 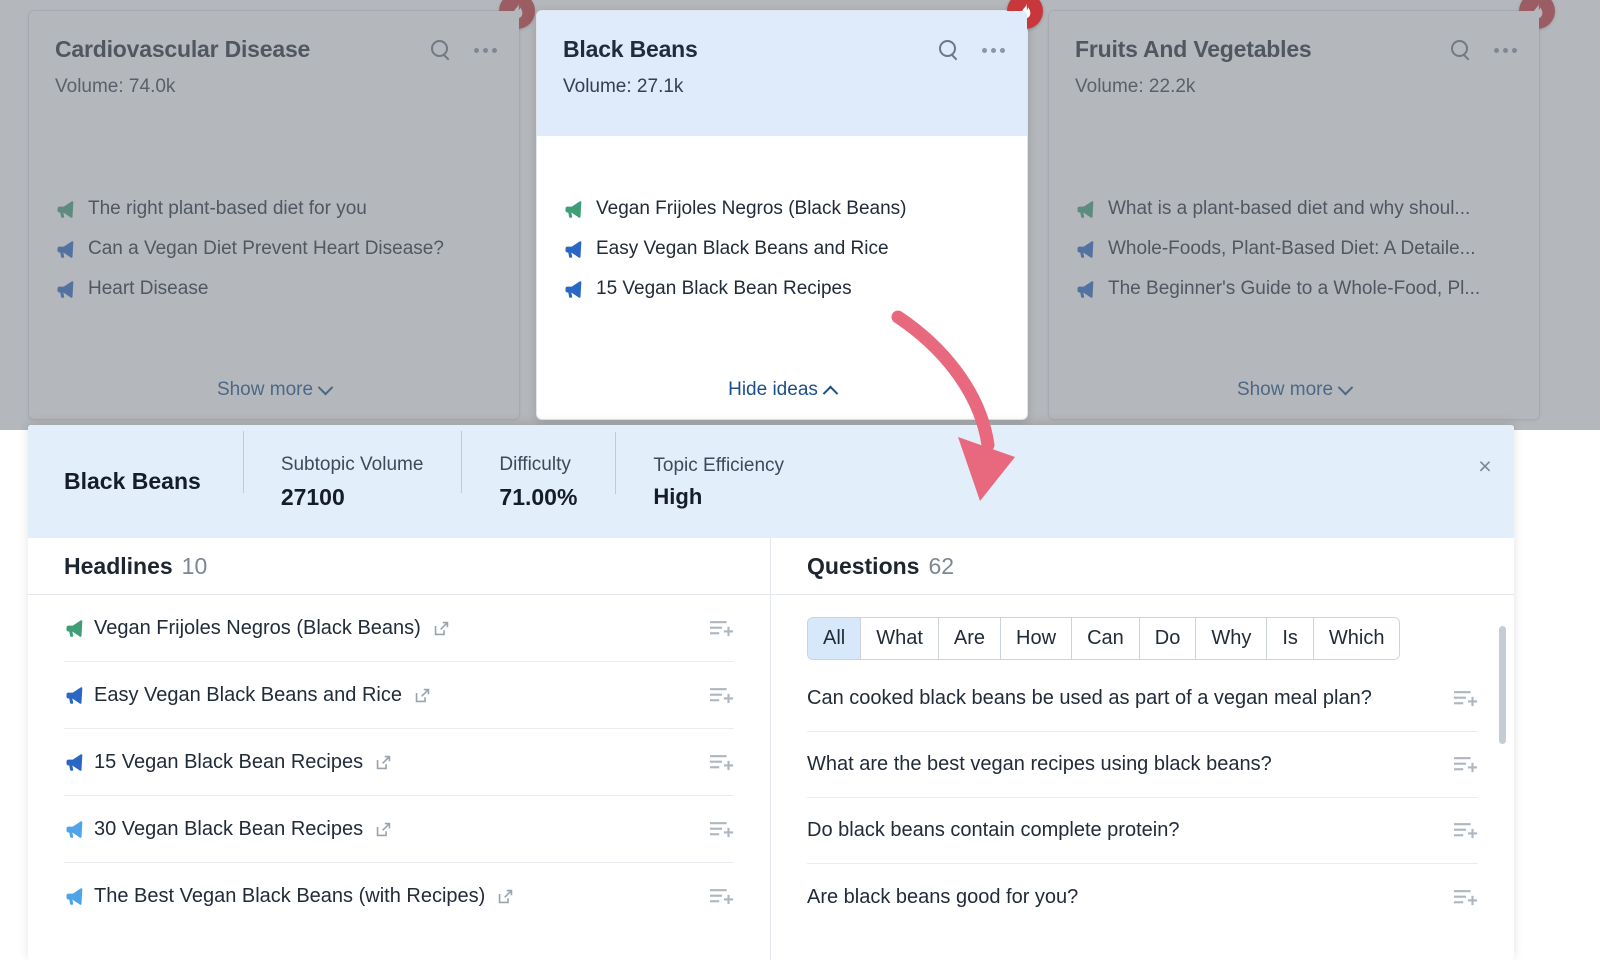 I want to click on chevron-up-icon, so click(x=830, y=393).